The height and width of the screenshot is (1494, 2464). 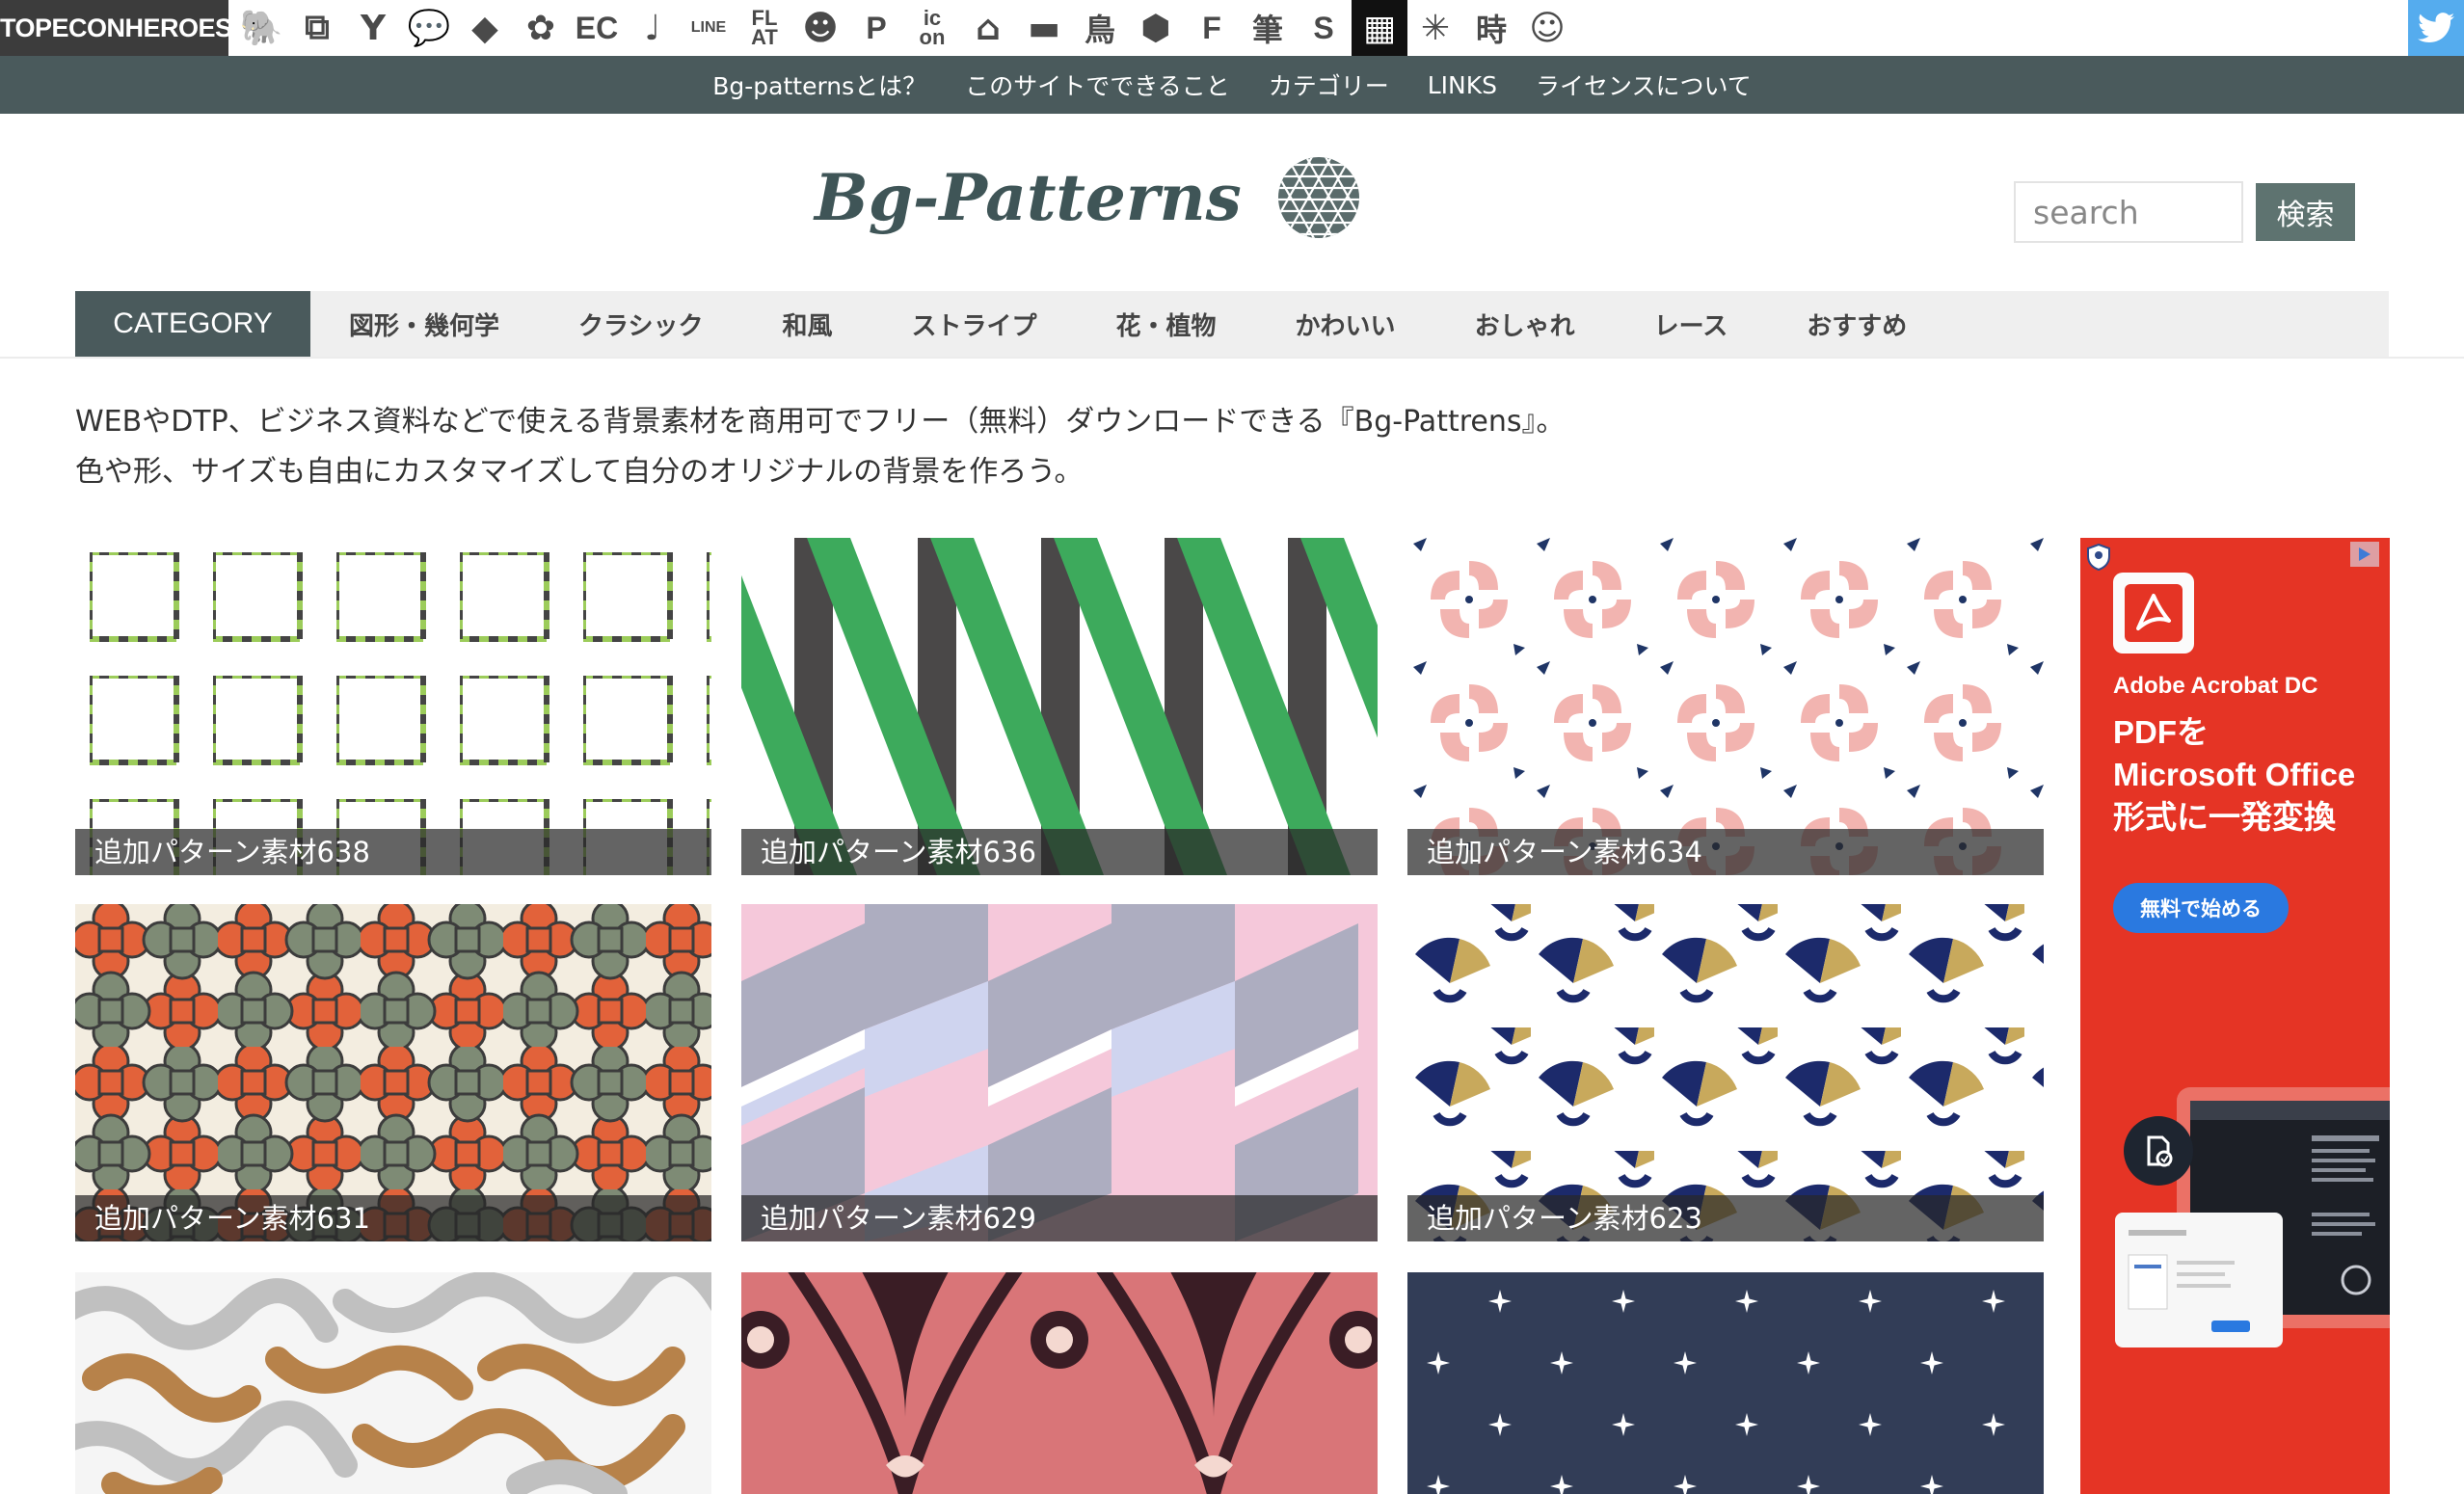 What do you see at coordinates (1491, 28) in the screenshot?
I see `time-kanji-icon: 時` at bounding box center [1491, 28].